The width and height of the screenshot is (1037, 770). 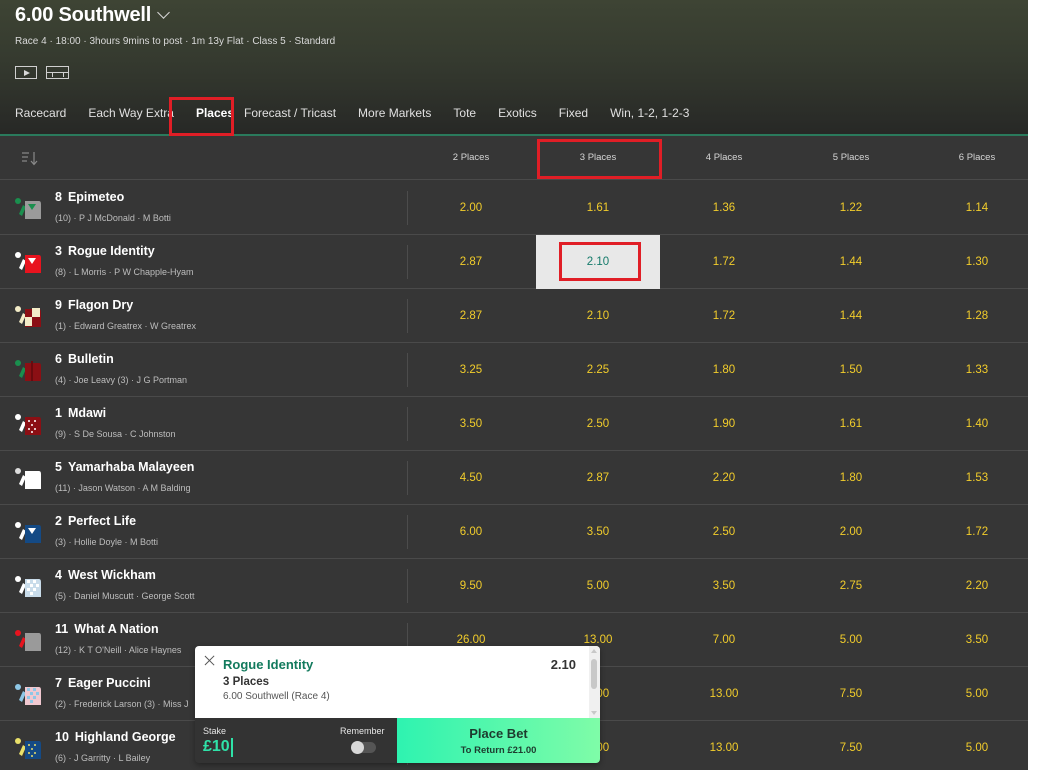 What do you see at coordinates (125, 737) in the screenshot?
I see `runner-name-text: Highland George` at bounding box center [125, 737].